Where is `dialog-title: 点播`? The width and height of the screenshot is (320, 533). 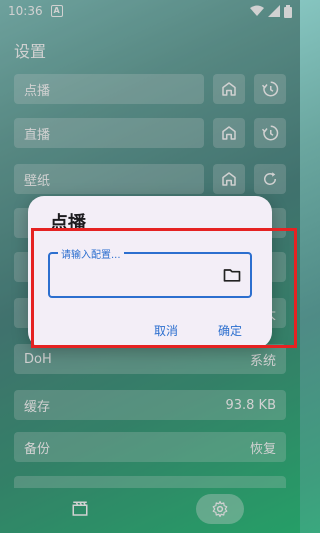 dialog-title: 点播 is located at coordinates (68, 223).